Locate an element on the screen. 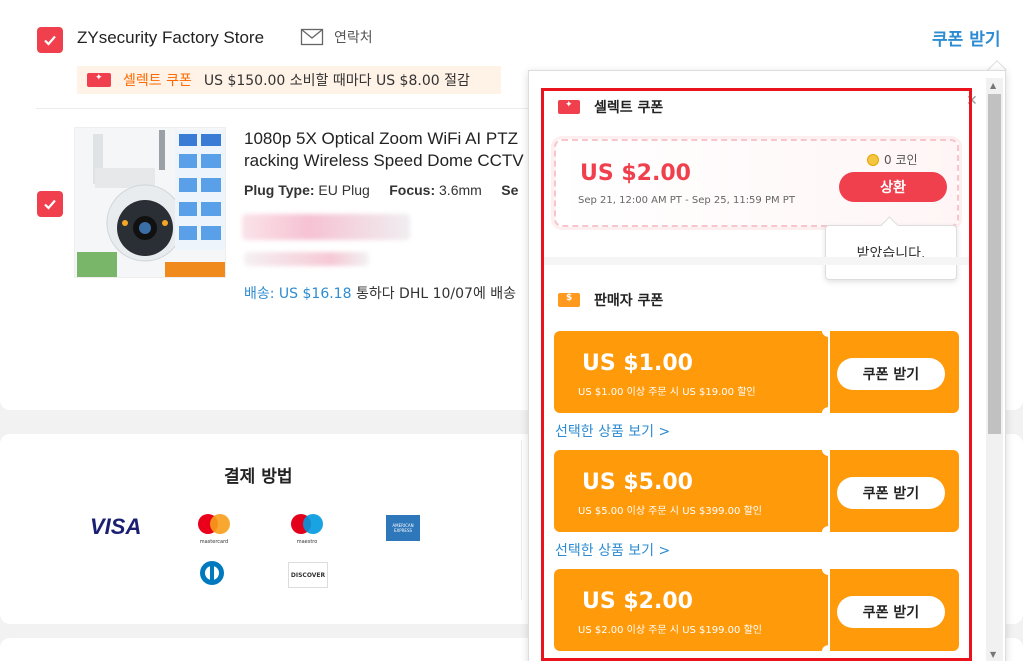 The image size is (1023, 661). contact-link: 연락처 is located at coordinates (336, 37).